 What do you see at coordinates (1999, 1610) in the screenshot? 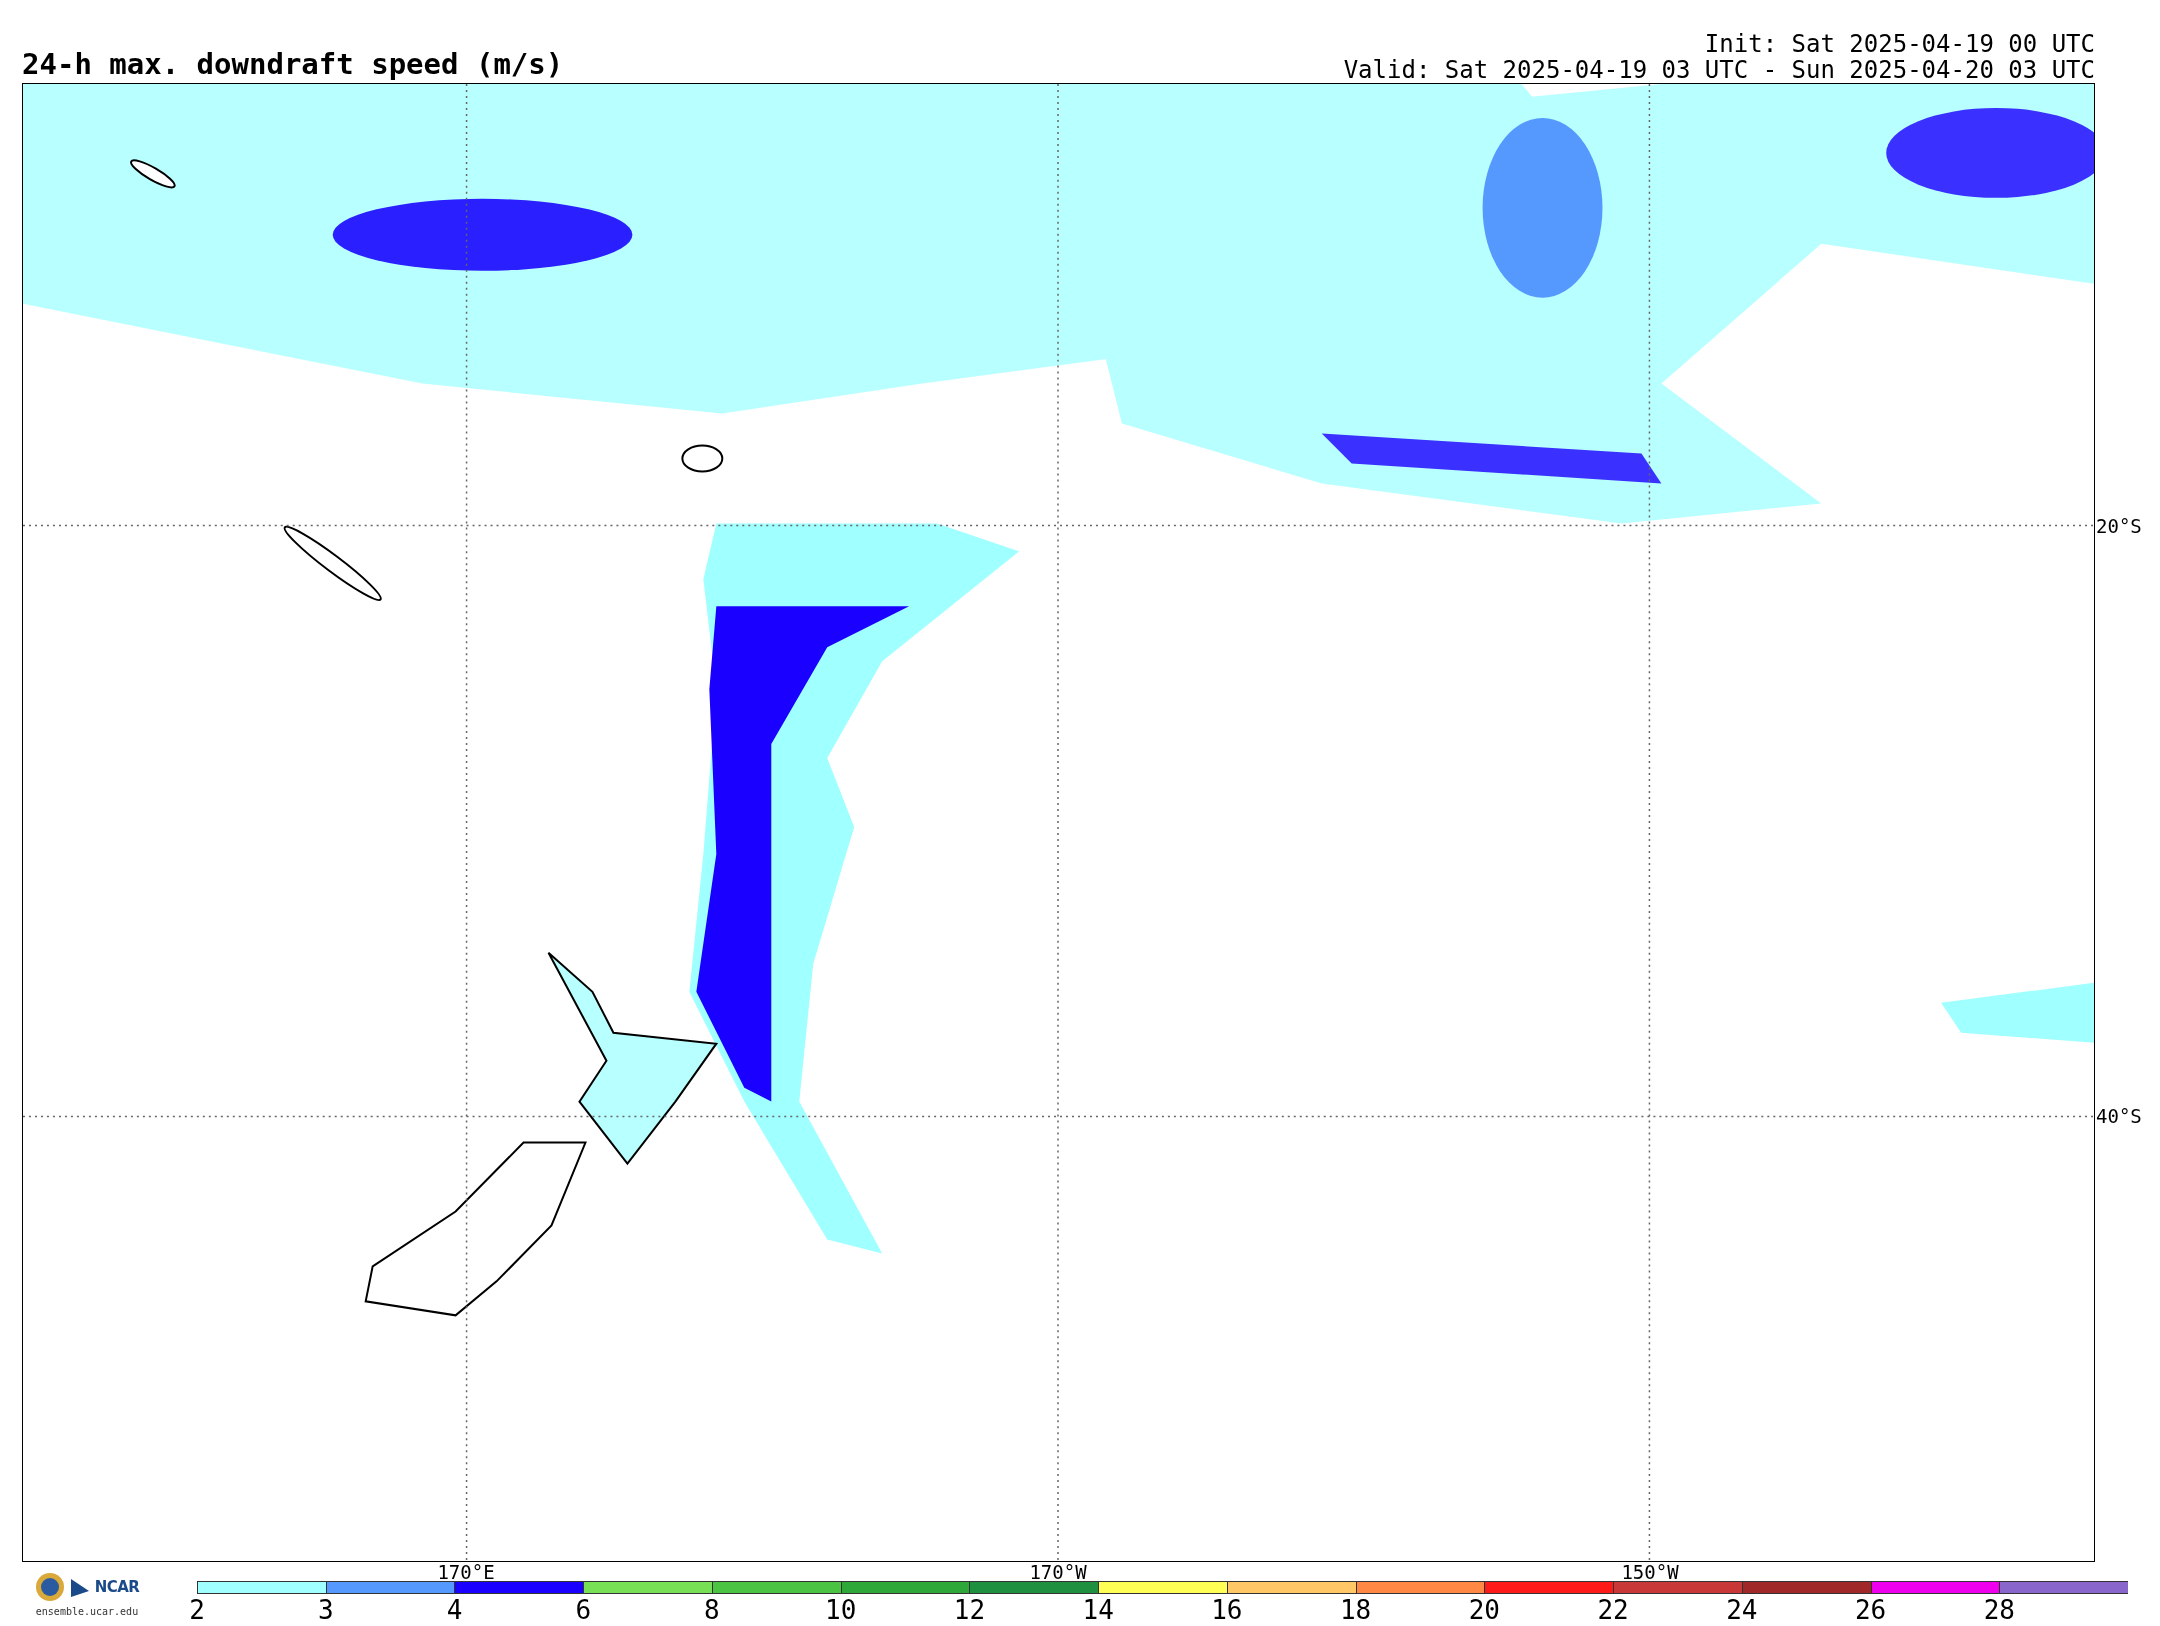
I see `legend-label: 28` at bounding box center [1999, 1610].